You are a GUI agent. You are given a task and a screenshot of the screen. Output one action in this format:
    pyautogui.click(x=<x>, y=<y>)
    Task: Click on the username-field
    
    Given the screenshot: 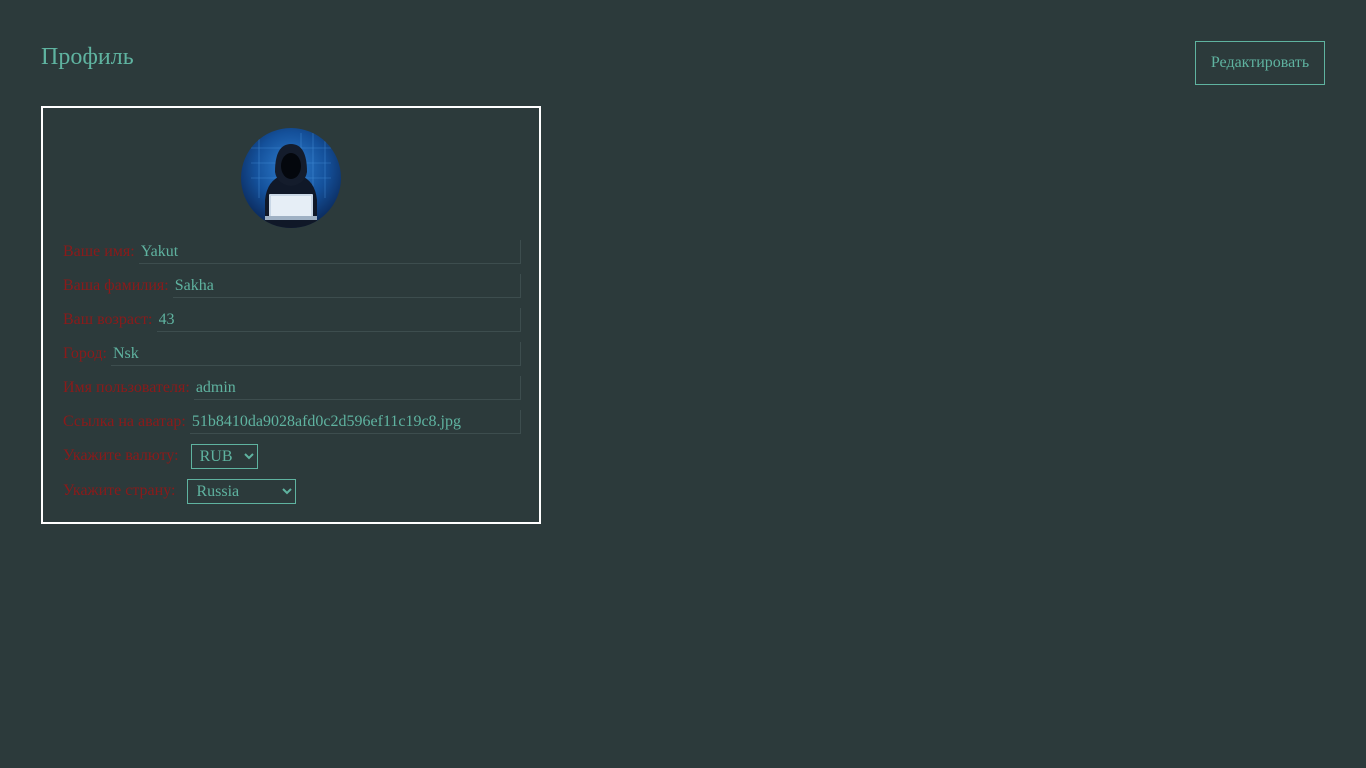 What is the action you would take?
    pyautogui.click(x=357, y=388)
    